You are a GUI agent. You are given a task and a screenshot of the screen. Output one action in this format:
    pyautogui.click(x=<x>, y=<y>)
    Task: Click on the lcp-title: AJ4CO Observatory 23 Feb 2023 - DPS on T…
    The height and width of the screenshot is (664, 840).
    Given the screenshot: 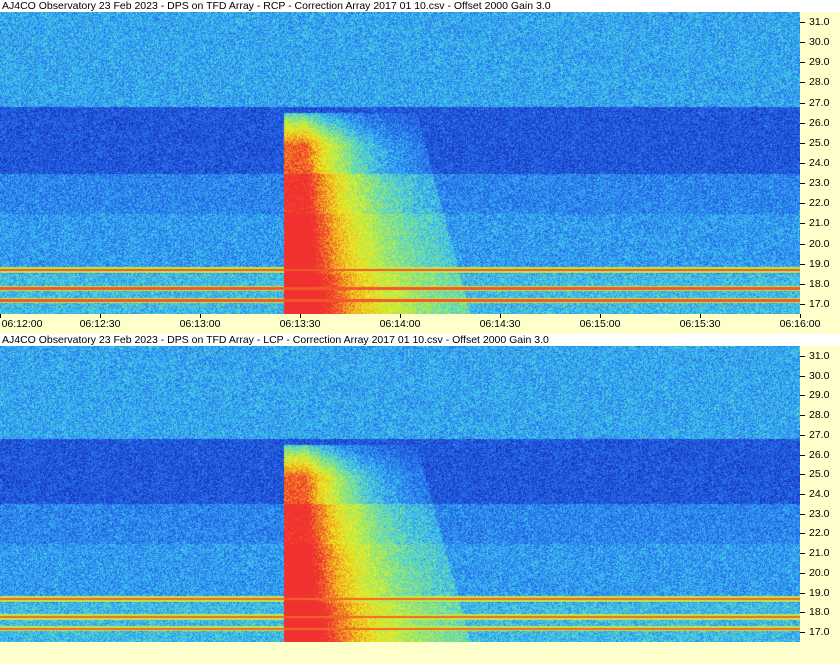 What is the action you would take?
    pyautogui.click(x=275, y=340)
    